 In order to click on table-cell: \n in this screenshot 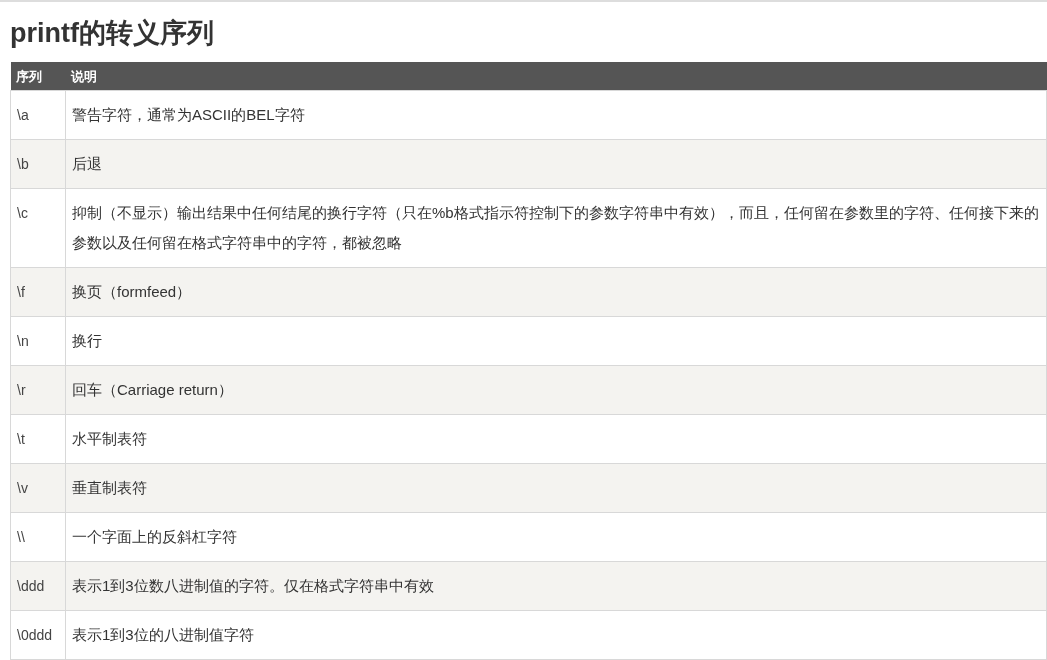, I will do `click(38, 341)`.